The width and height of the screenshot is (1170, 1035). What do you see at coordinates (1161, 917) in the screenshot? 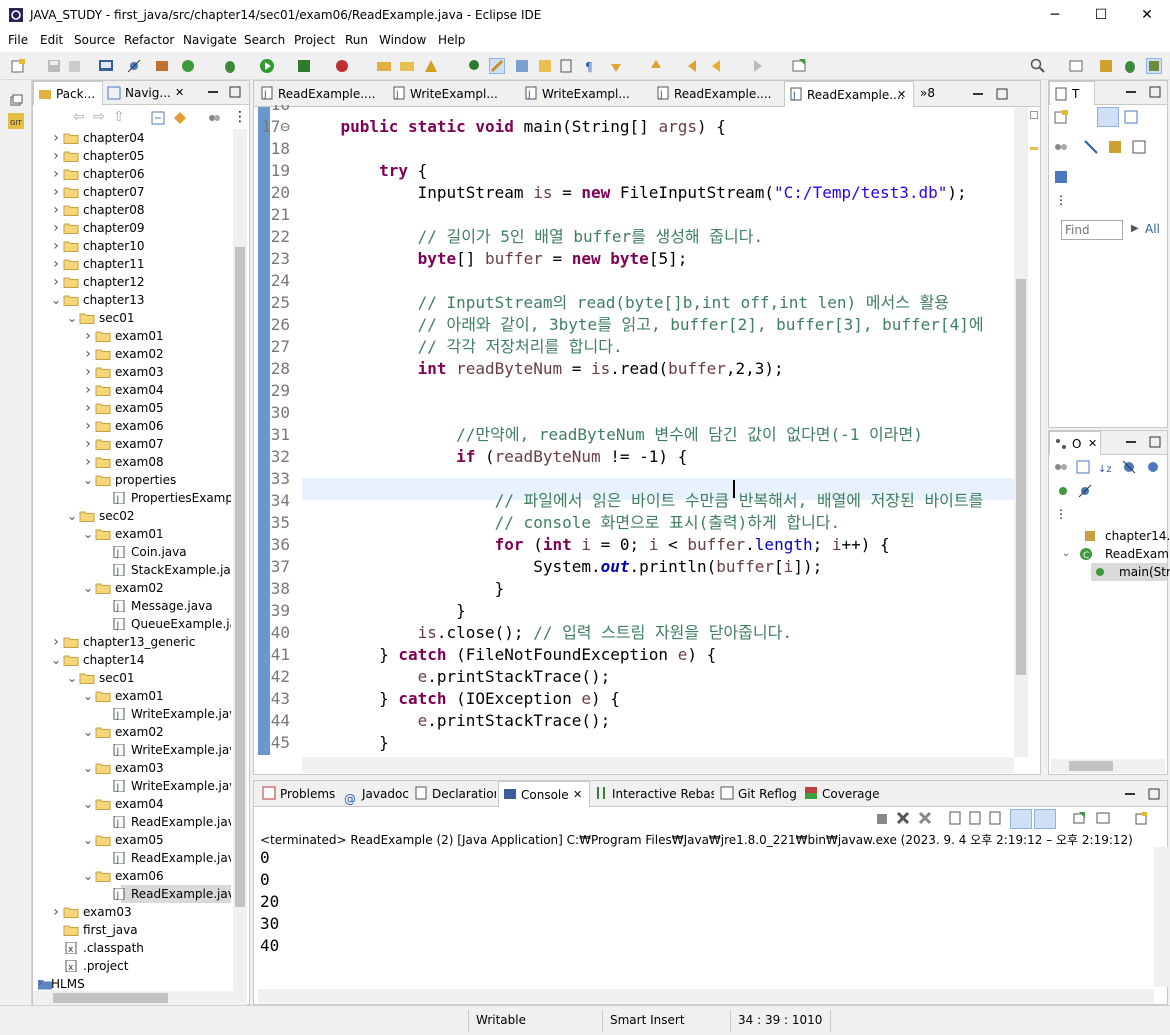
I see `console-vscrollbar` at bounding box center [1161, 917].